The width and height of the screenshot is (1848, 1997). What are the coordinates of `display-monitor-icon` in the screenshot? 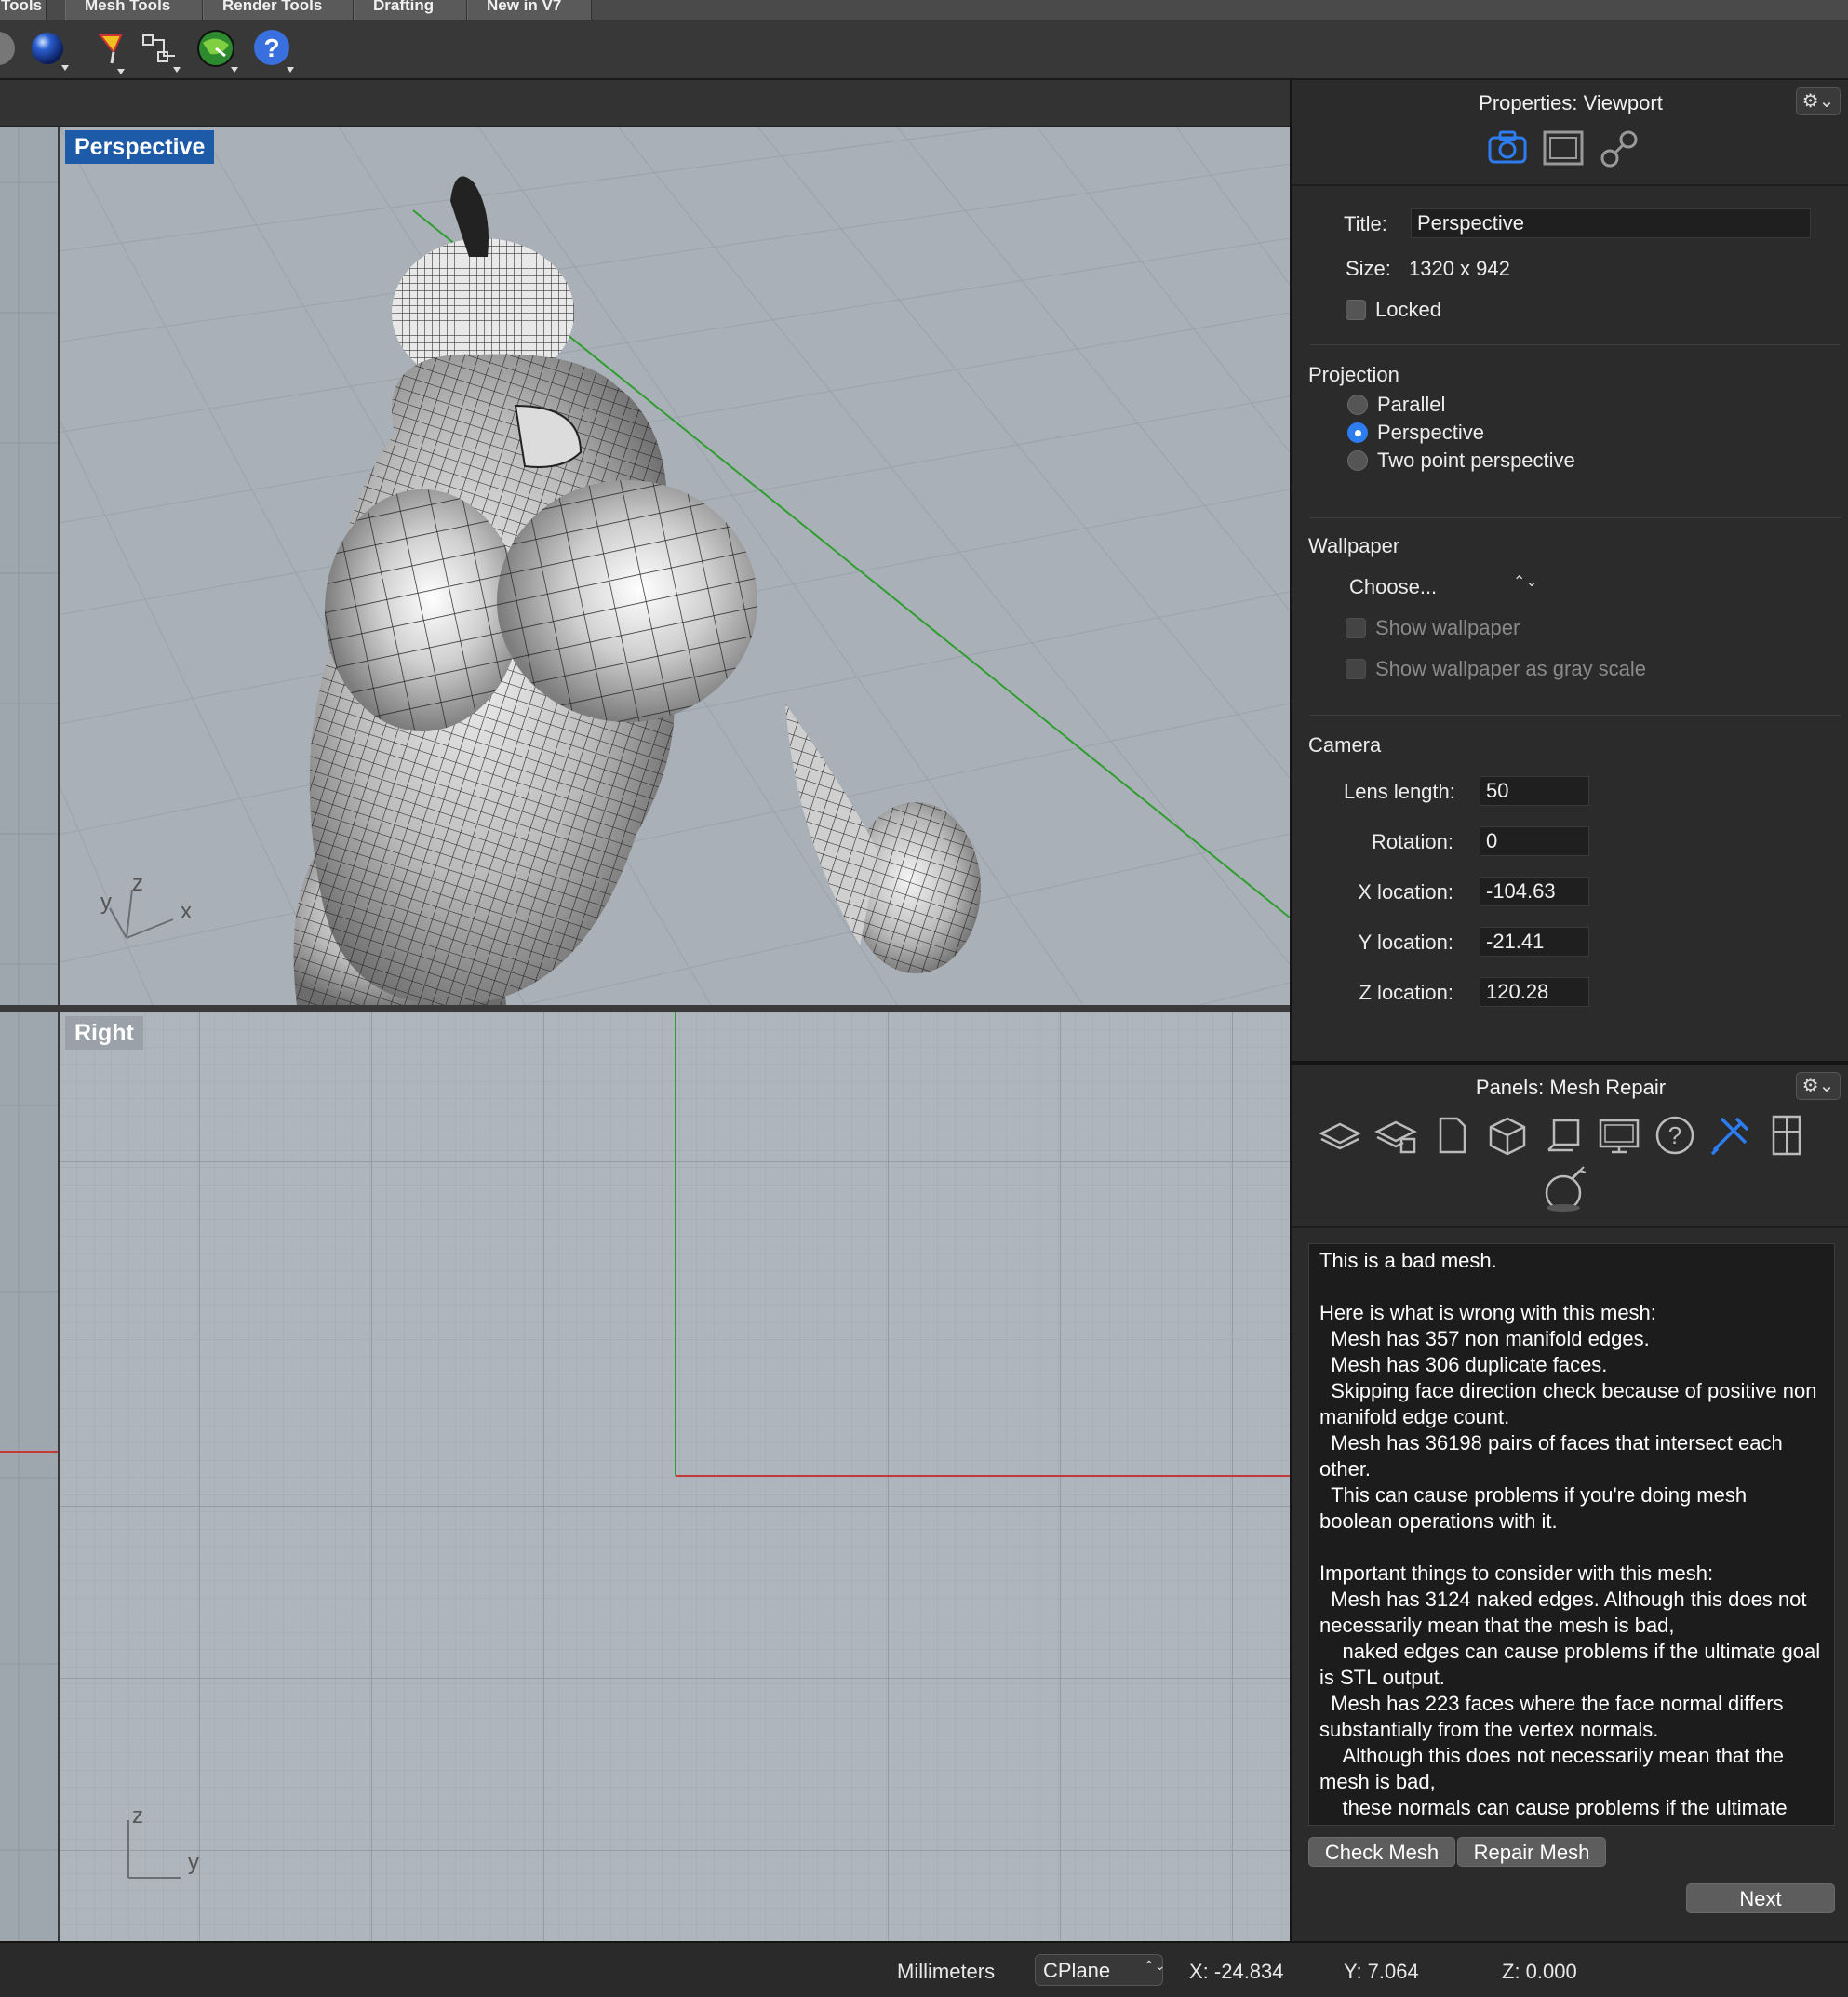 It's located at (1619, 1135).